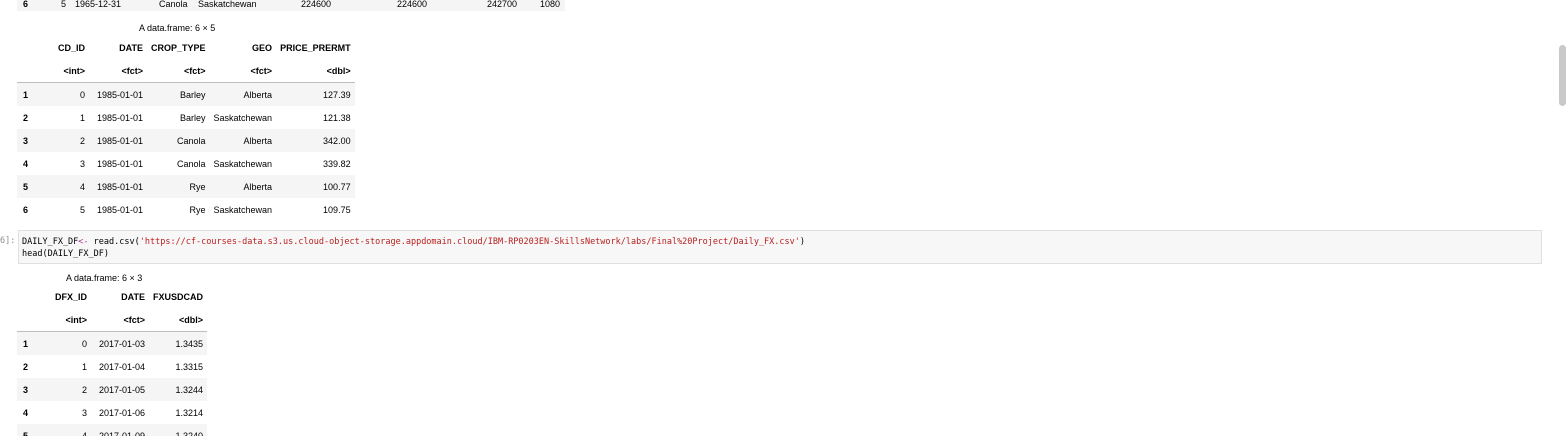  Describe the element at coordinates (8, 241) in the screenshot. I see `cell-prompt: 6]:` at that location.